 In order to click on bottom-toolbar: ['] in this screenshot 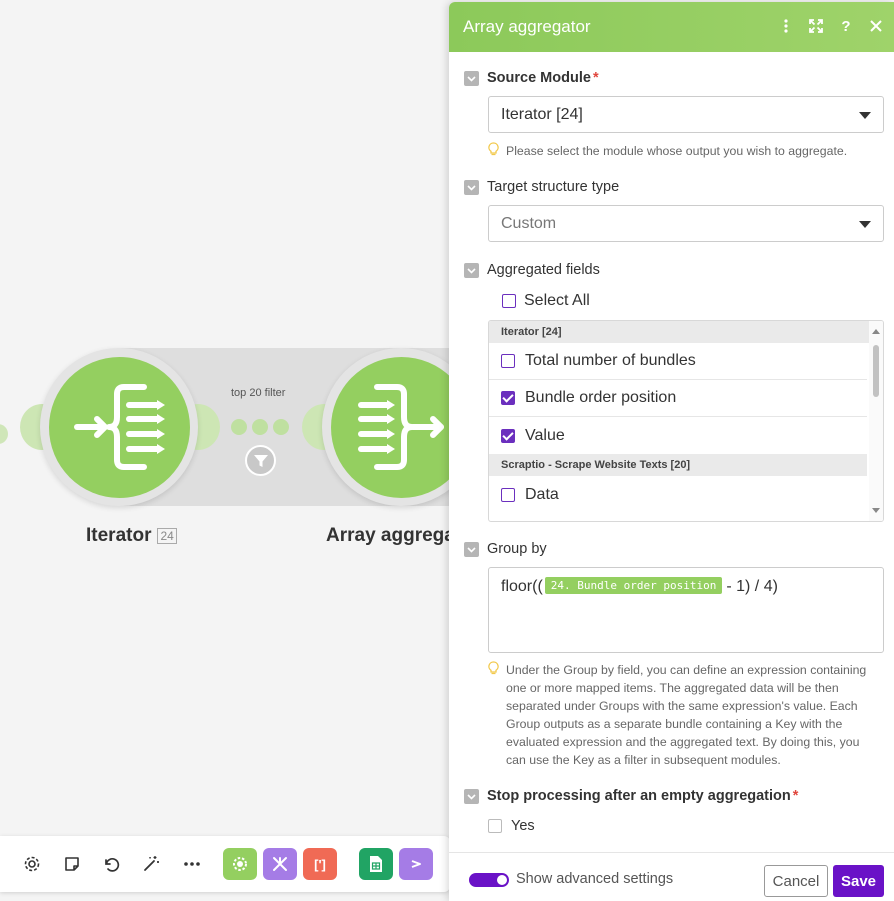, I will do `click(225, 864)`.